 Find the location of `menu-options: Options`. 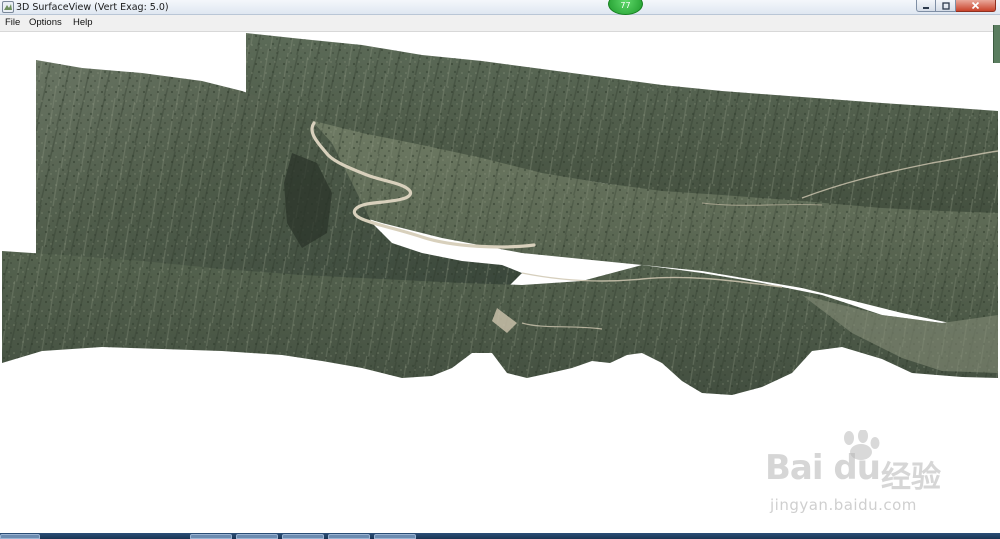

menu-options: Options is located at coordinates (45, 23).